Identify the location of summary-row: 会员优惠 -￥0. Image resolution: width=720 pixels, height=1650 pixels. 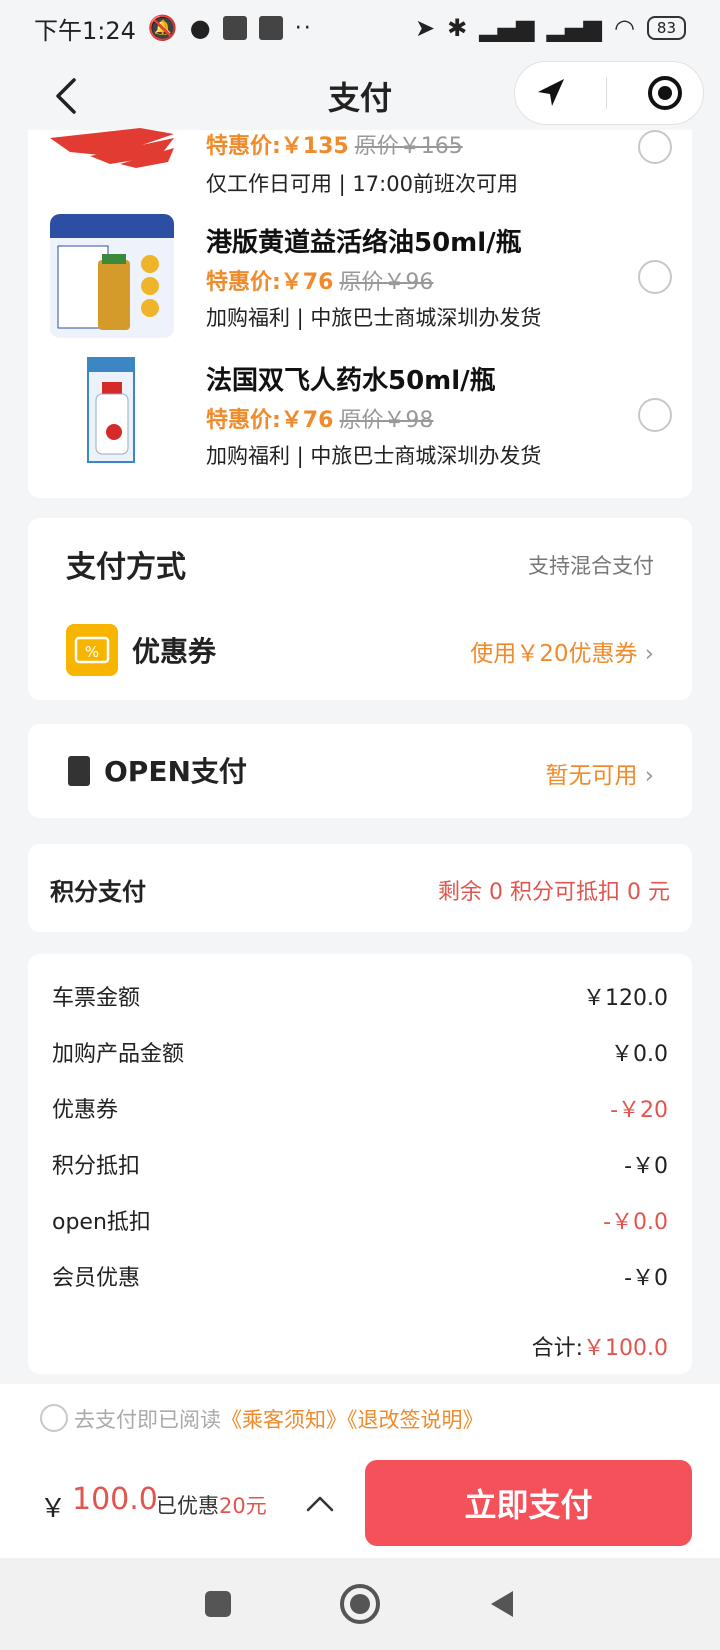
(360, 1276).